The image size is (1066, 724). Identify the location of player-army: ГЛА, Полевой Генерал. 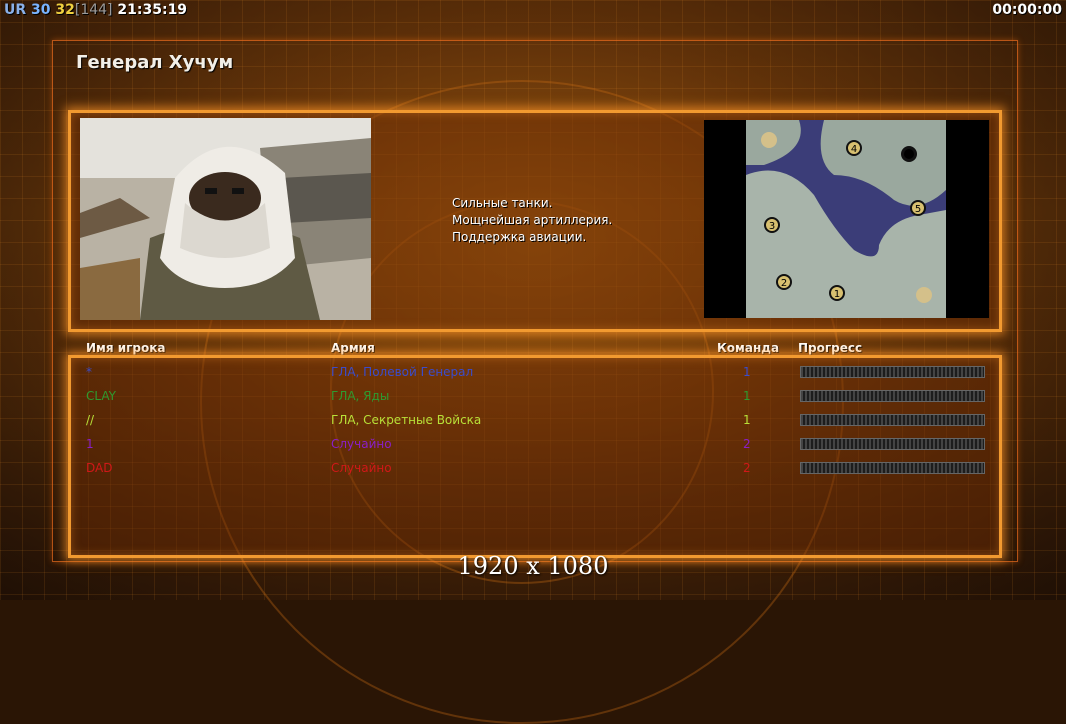
(402, 372).